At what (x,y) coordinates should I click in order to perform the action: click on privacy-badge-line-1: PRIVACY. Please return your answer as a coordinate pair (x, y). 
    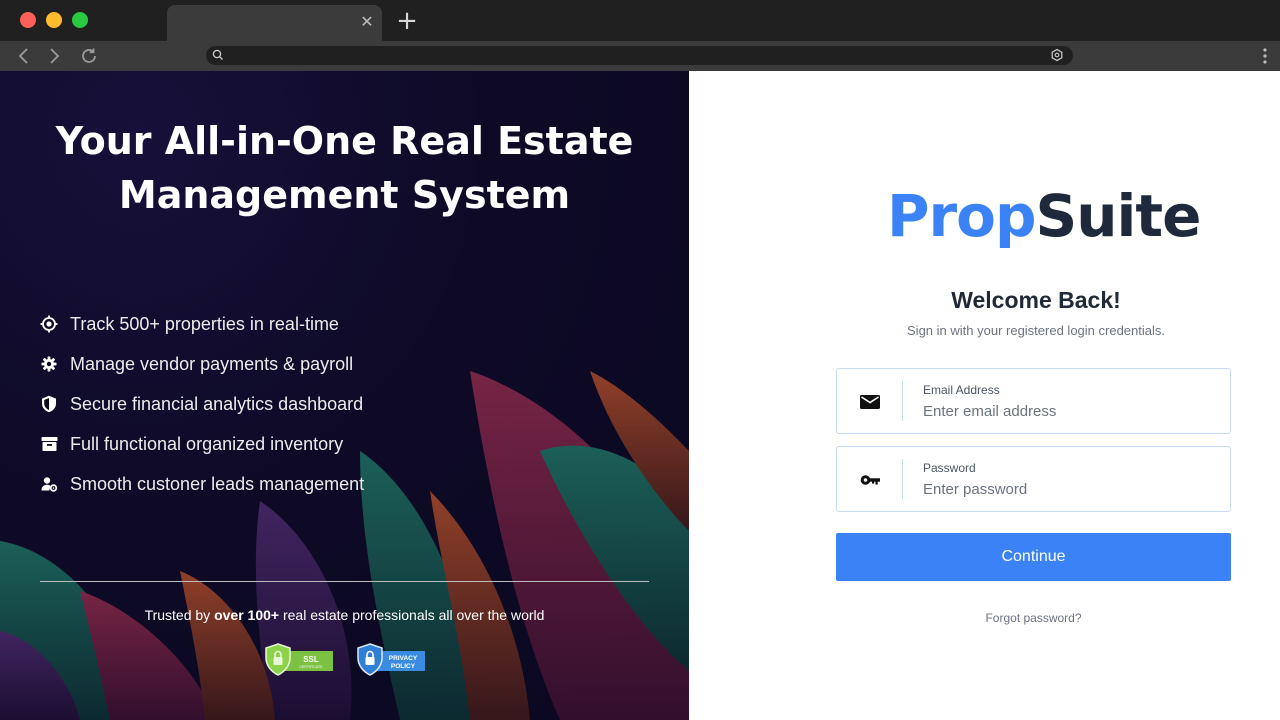
    Looking at the image, I should click on (403, 658).